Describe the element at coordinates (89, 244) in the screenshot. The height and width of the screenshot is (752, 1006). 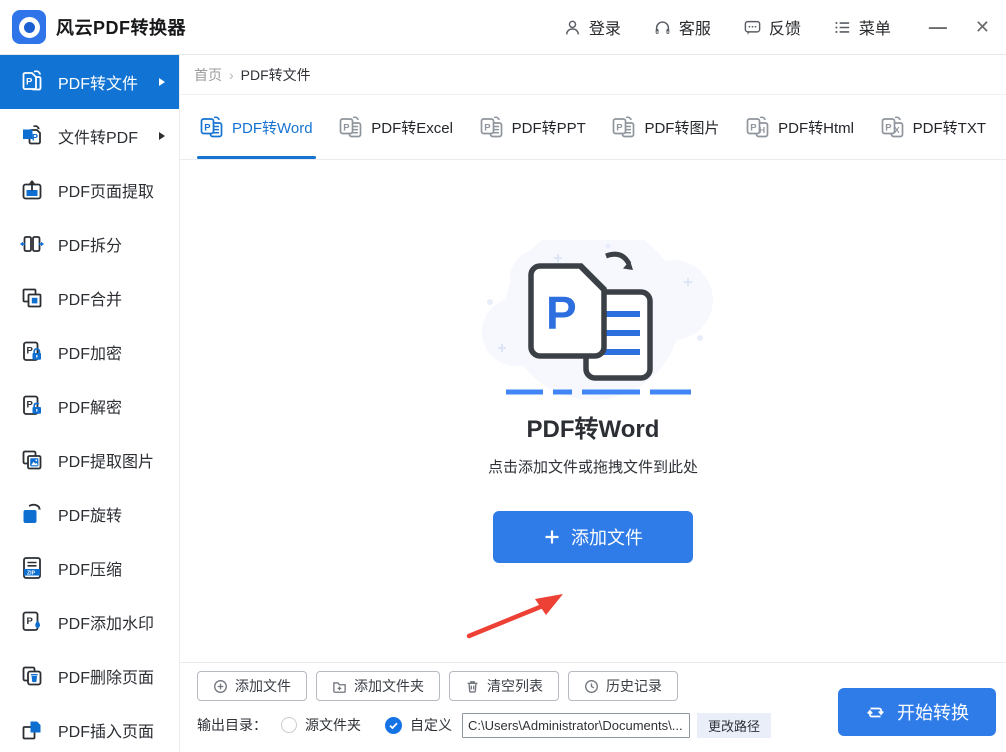
I see `sidebar-item-pdf-split: PDF拆分` at that location.